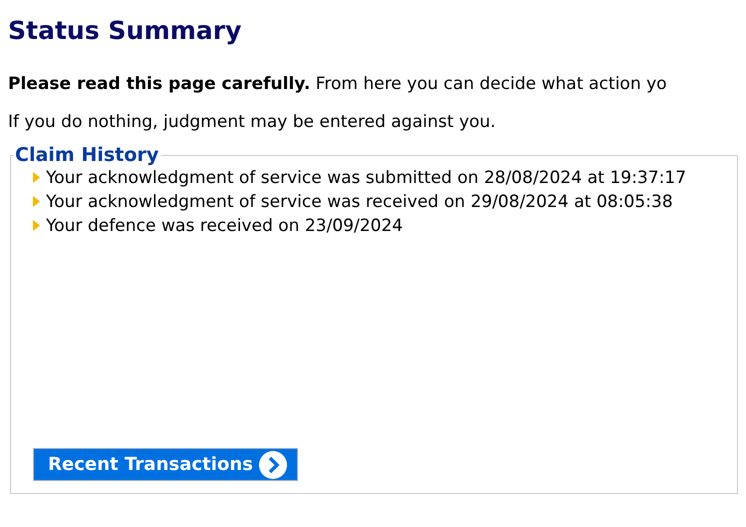 The width and height of the screenshot is (746, 527). What do you see at coordinates (359, 202) in the screenshot?
I see `history-entry: Your acknowledgment of service was received on 29/08/2024 at 08:05:38` at bounding box center [359, 202].